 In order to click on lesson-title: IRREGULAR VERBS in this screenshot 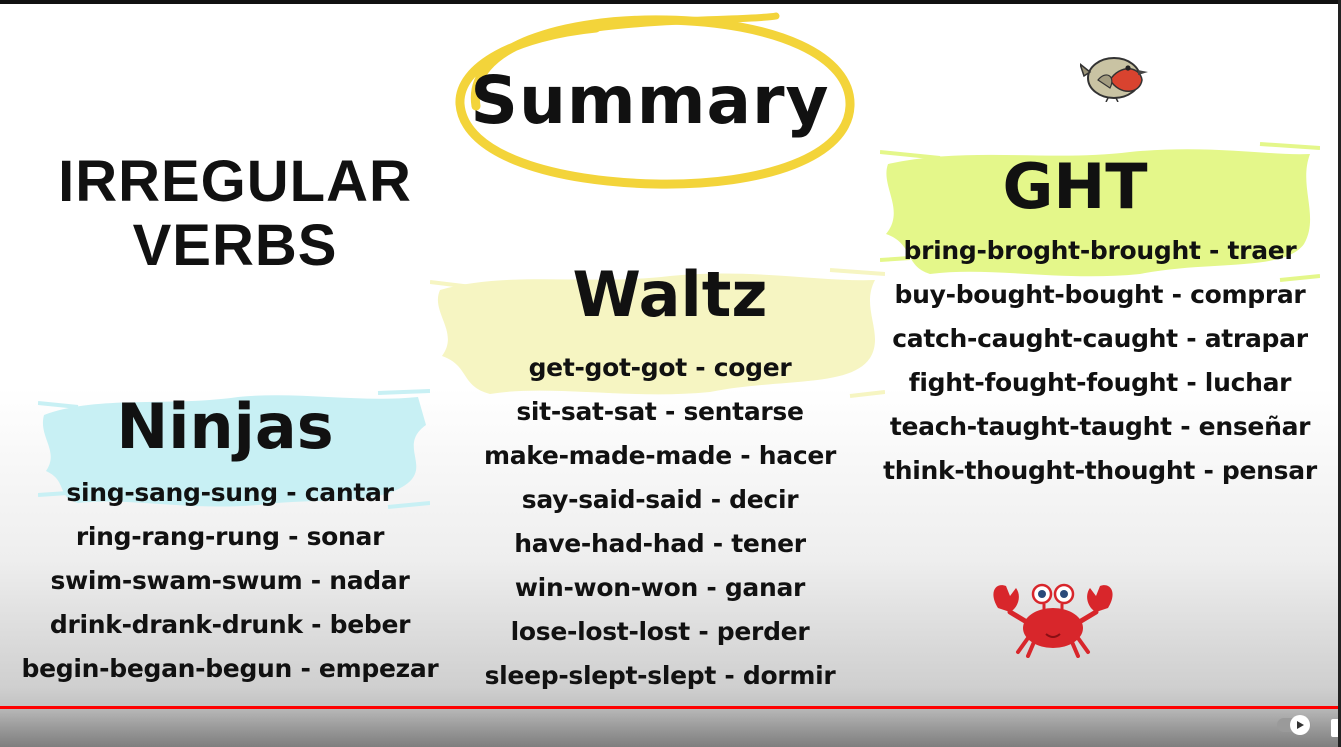, I will do `click(235, 214)`.